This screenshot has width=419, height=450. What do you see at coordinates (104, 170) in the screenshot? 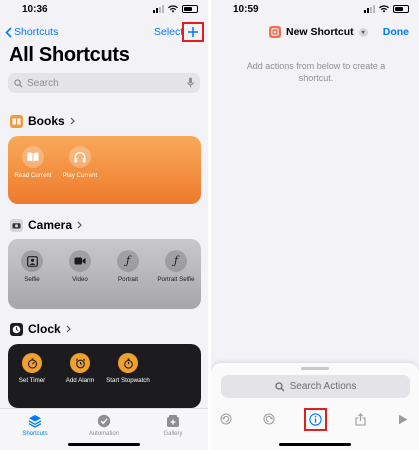
I see `books-shortcuts-card: Read Current Play Current` at bounding box center [104, 170].